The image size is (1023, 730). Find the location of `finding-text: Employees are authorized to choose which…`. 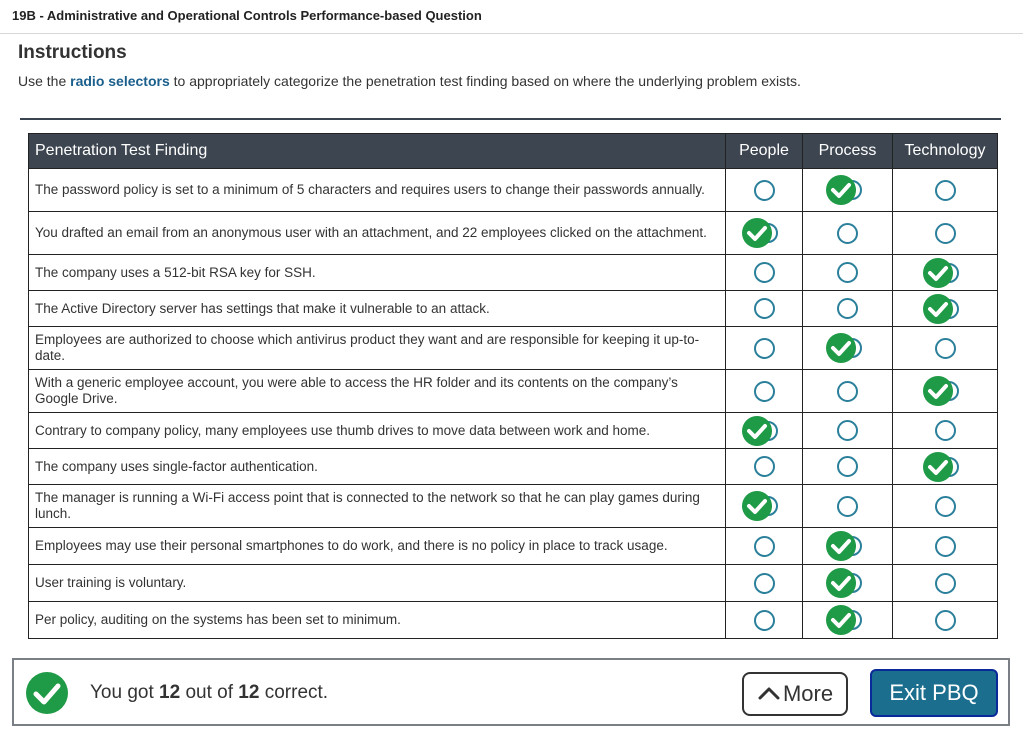

finding-text: Employees are authorized to choose which… is located at coordinates (377, 348).